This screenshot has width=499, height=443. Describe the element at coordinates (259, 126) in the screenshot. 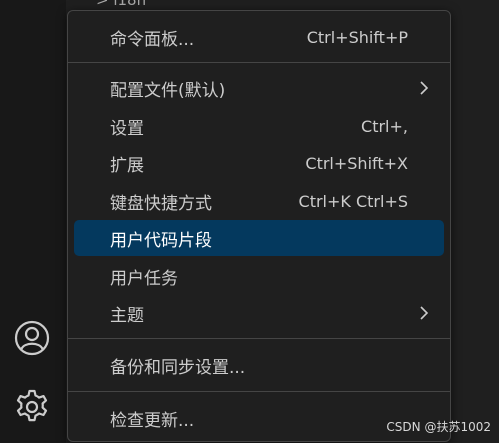

I see `menu-item-settings: 设置 Ctrl+,` at that location.